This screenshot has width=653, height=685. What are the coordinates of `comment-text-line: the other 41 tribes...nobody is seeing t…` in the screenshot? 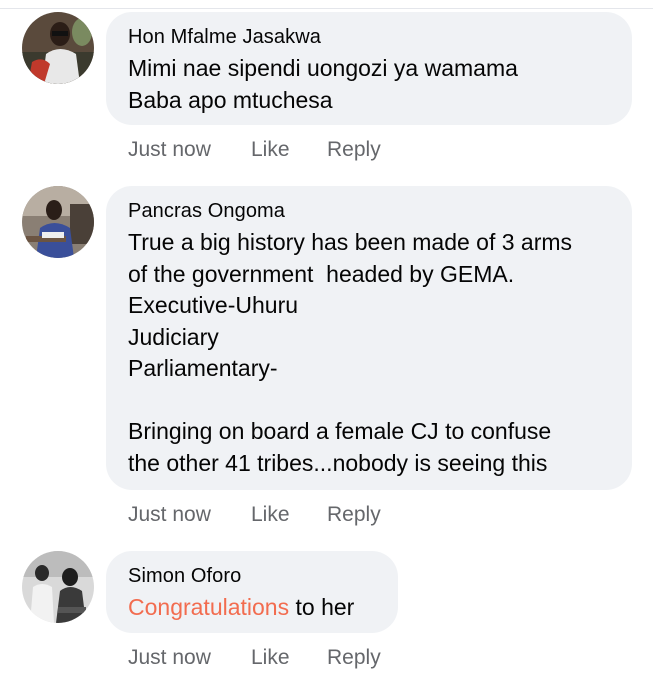 It's located at (338, 462).